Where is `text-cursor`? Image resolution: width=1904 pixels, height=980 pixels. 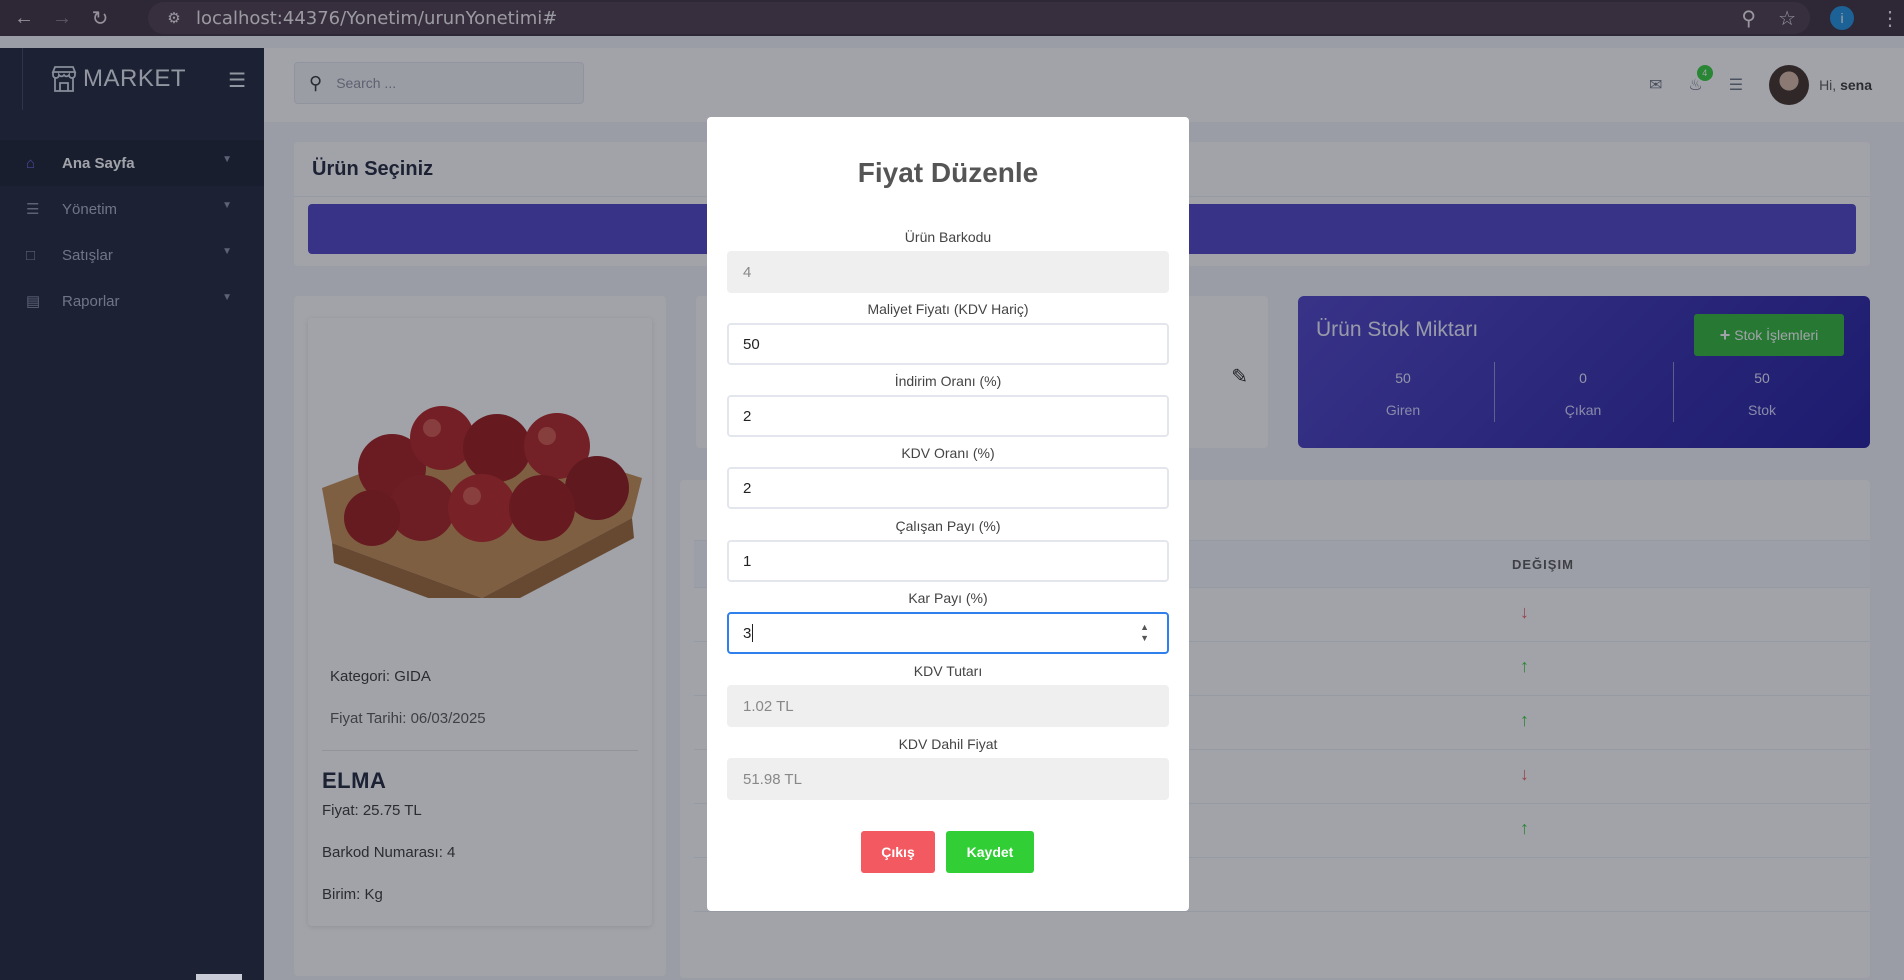 text-cursor is located at coordinates (753, 633).